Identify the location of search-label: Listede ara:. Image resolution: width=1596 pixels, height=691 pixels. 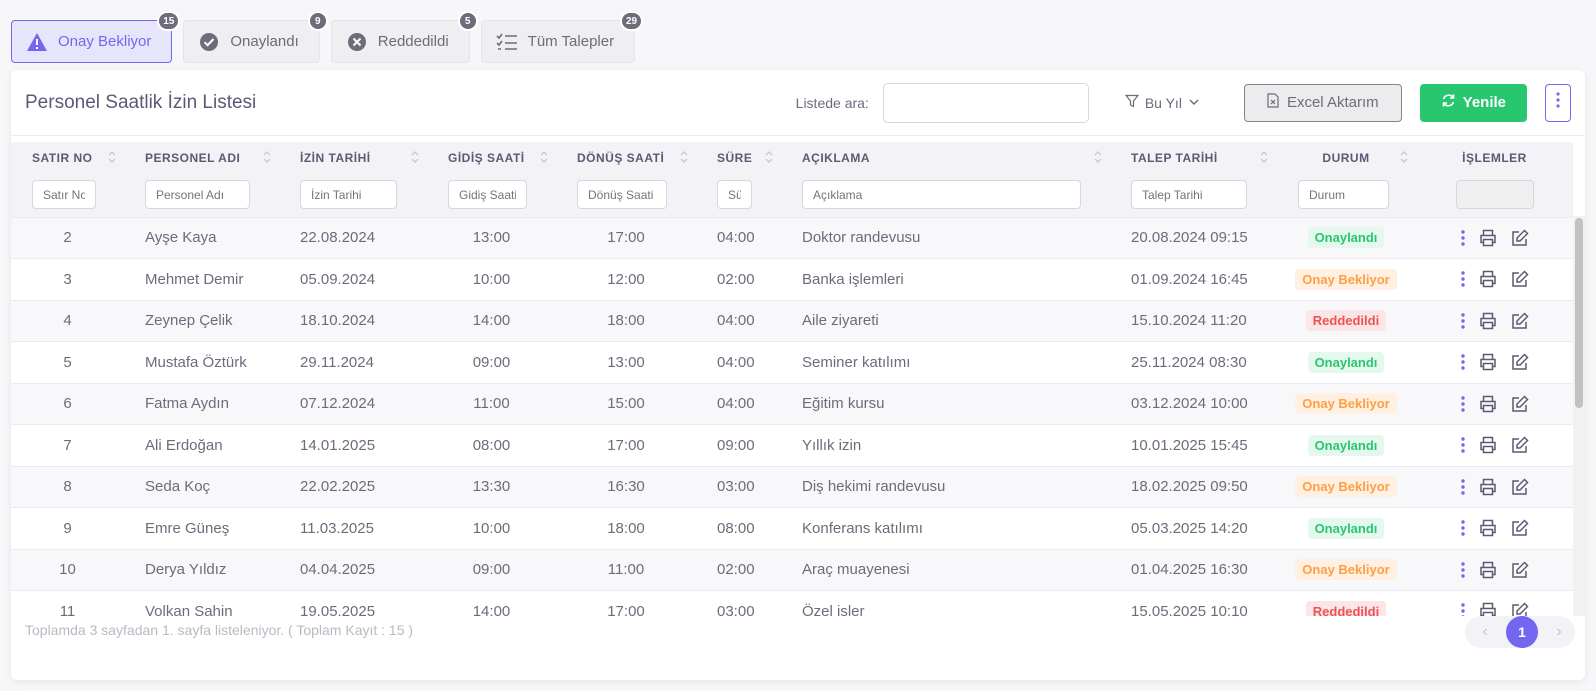
(832, 102).